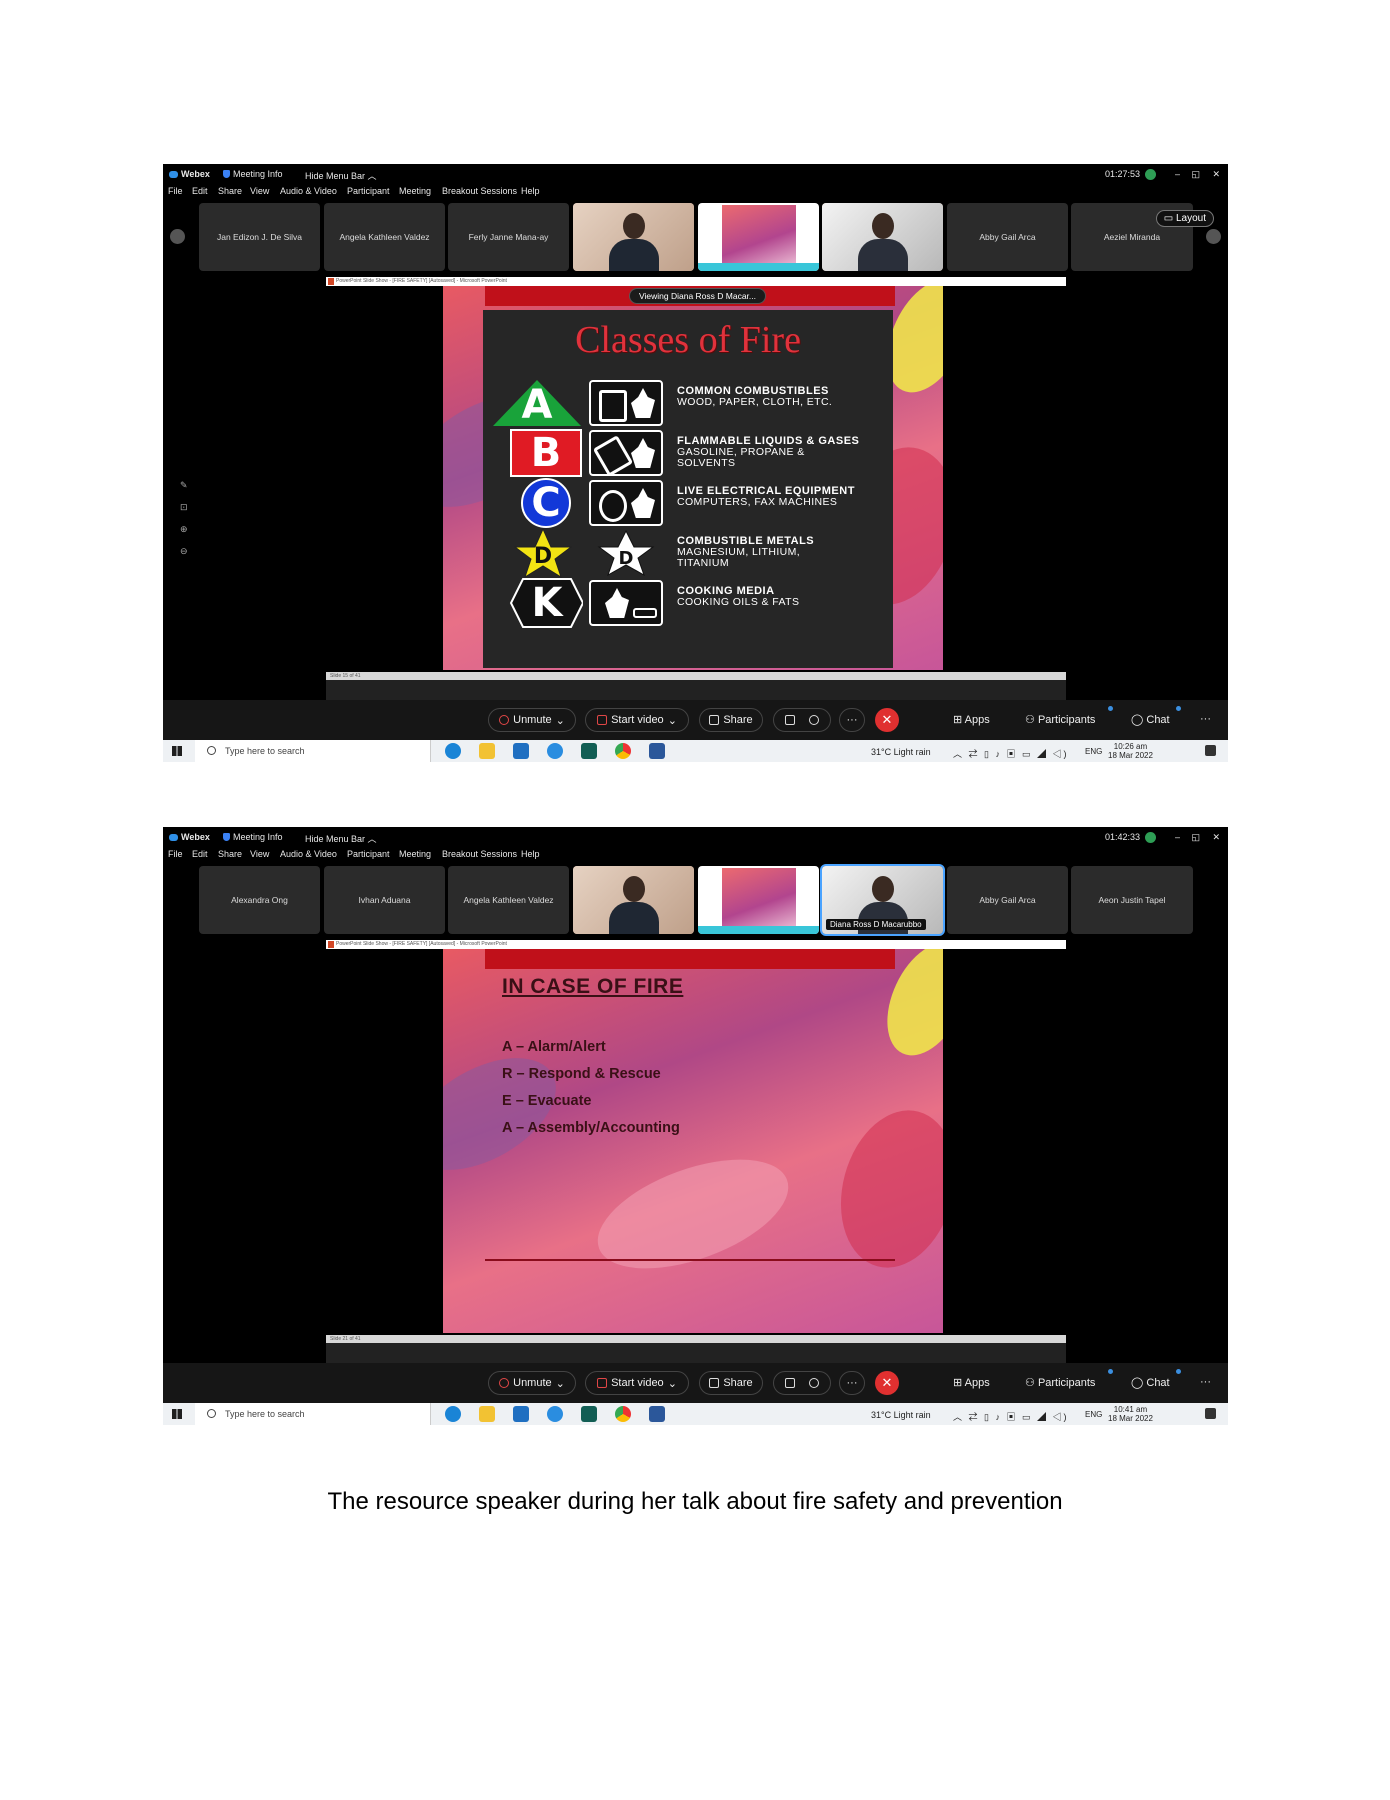 The width and height of the screenshot is (1390, 1800). What do you see at coordinates (1130, 751) in the screenshot?
I see `taskbar-clock: 10:26 am 18 Mar 2022` at bounding box center [1130, 751].